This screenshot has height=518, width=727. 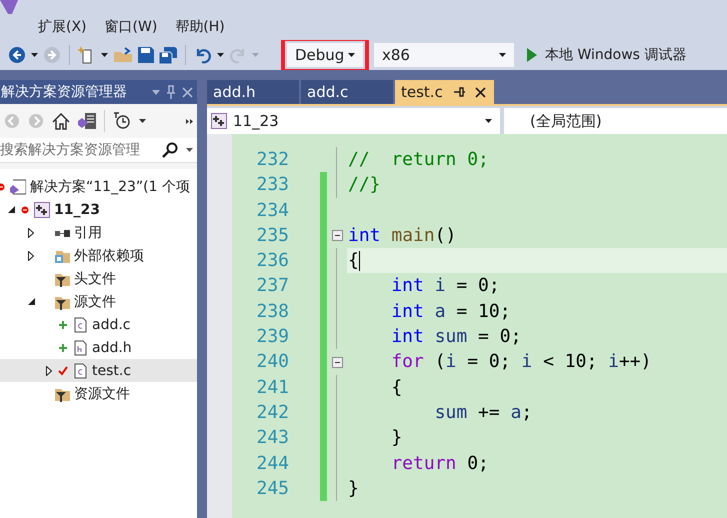 I want to click on line-number: 233, so click(x=272, y=185).